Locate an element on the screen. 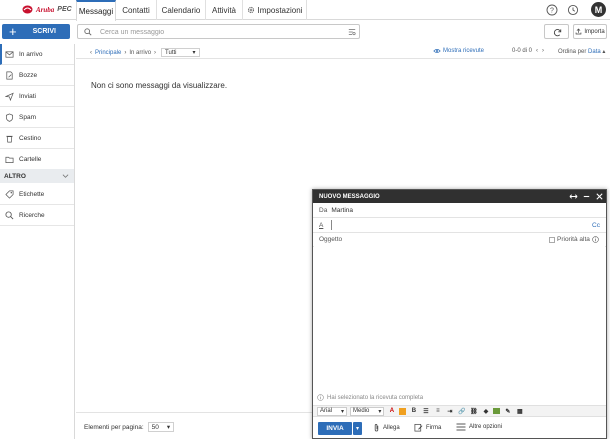  tab-contatti: Contatti is located at coordinates (136, 10).